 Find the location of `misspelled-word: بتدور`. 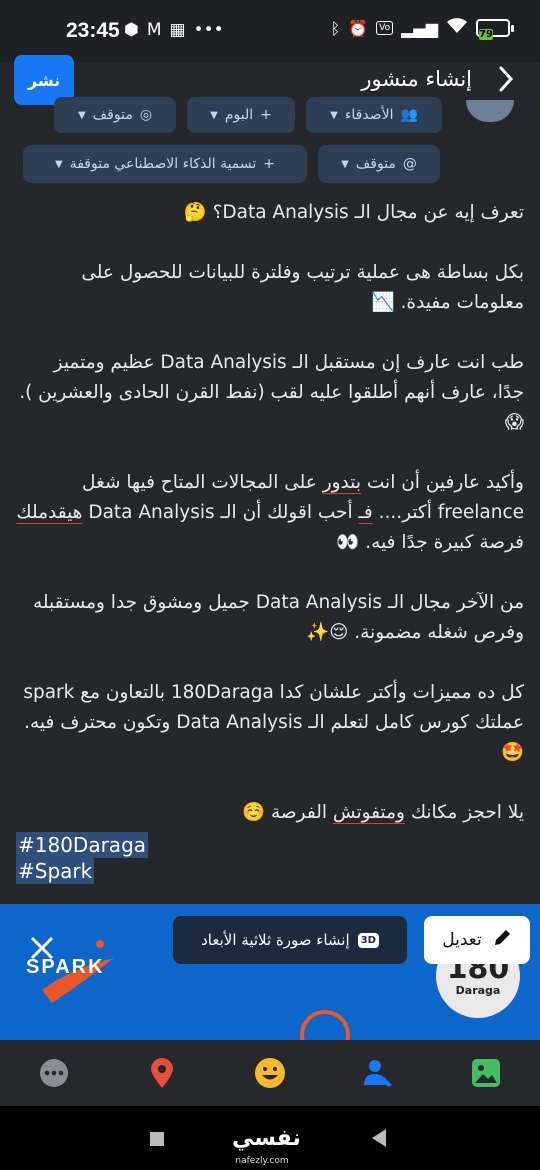

misspelled-word: بتدور is located at coordinates (342, 482).